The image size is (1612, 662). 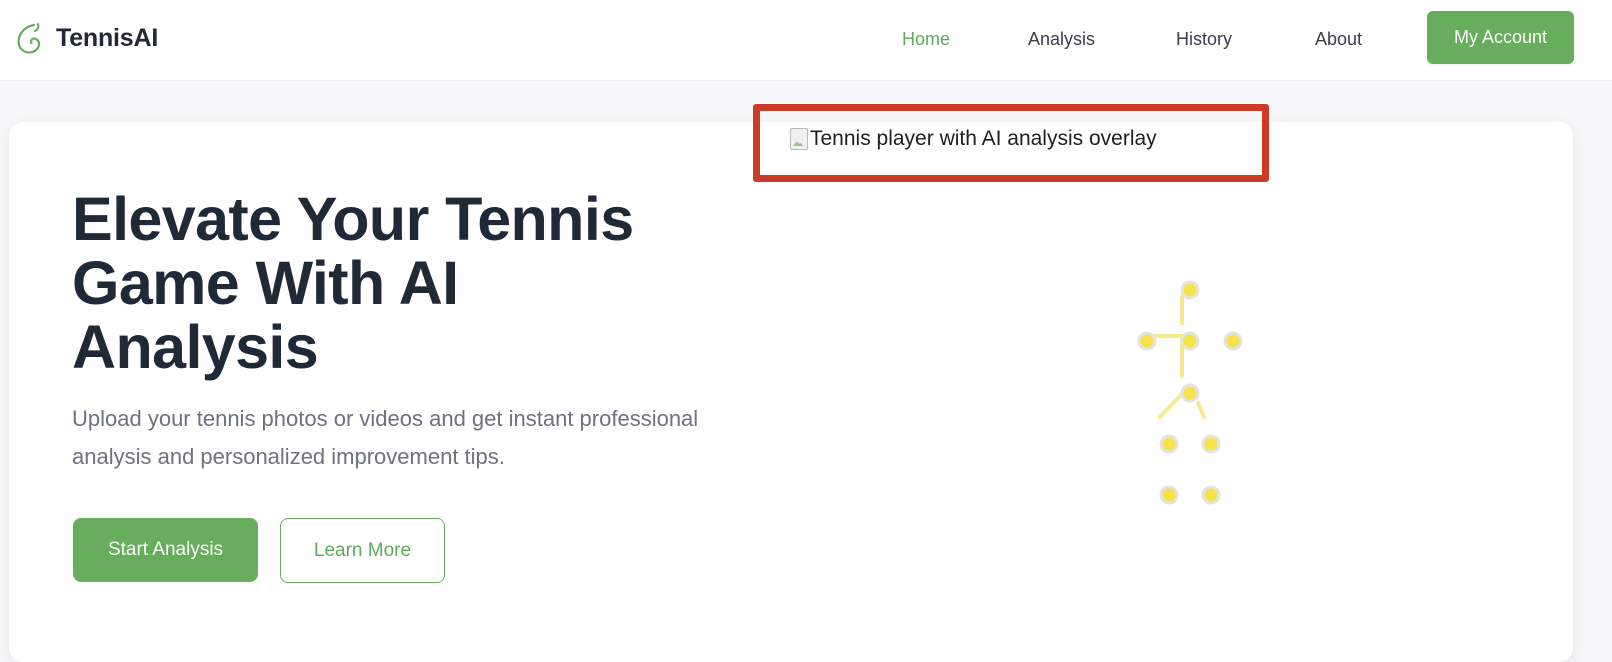 I want to click on brand-logo: TennisAI, so click(x=86, y=38).